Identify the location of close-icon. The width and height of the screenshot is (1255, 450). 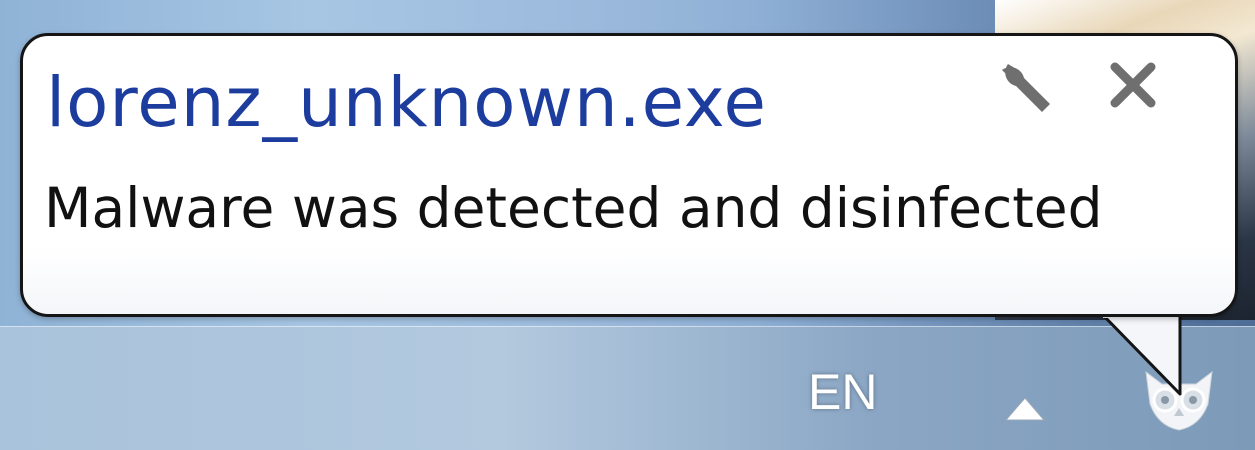
(1133, 85).